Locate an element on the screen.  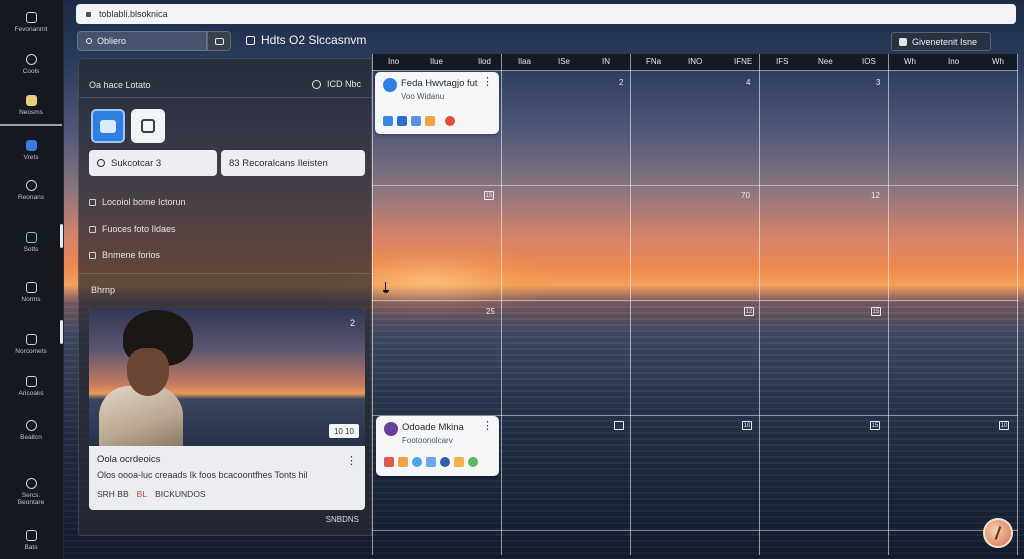
sidebar-item-label: Neosms is located at coordinates (31, 112).